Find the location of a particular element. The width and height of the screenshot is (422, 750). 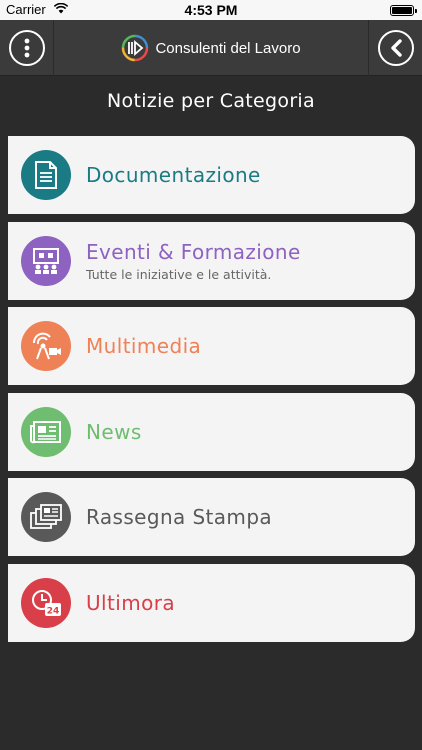

category-label: News is located at coordinates (114, 431).